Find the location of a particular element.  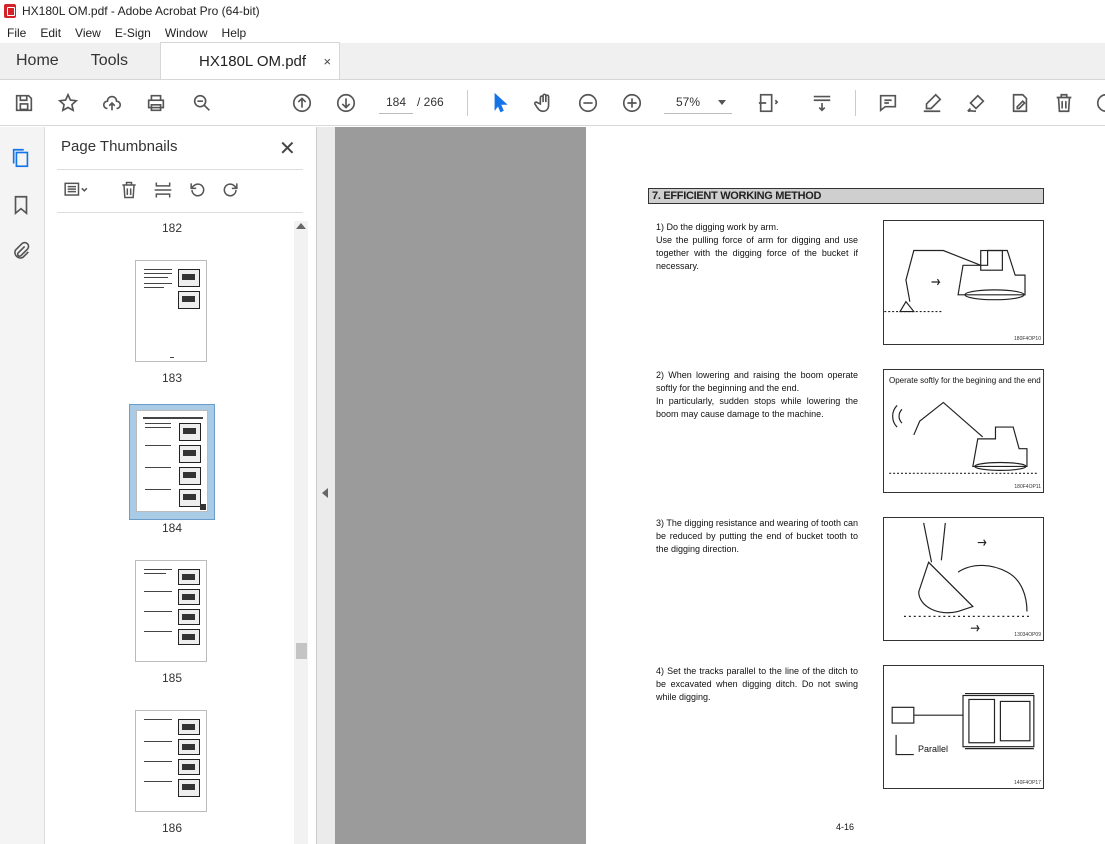

figure-bucket-tooth: 13034OP09 is located at coordinates (963, 579).